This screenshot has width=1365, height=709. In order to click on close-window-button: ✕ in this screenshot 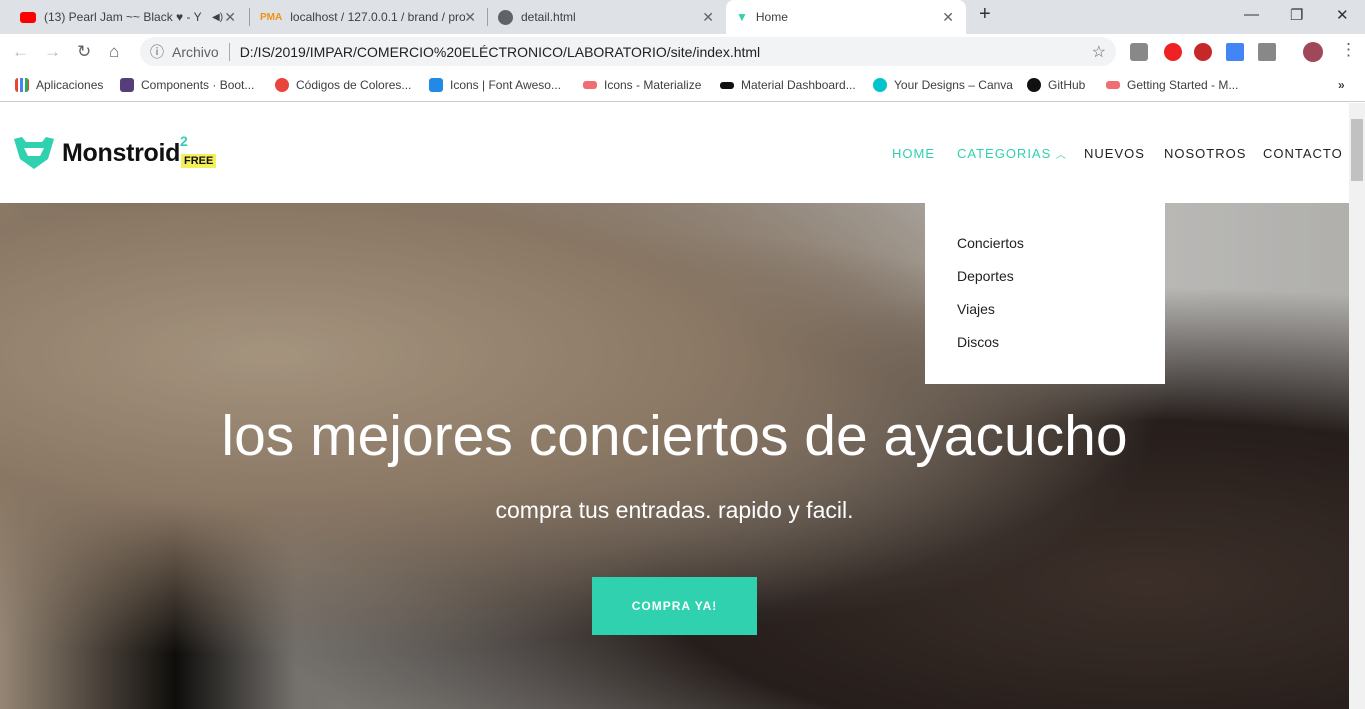, I will do `click(1342, 15)`.